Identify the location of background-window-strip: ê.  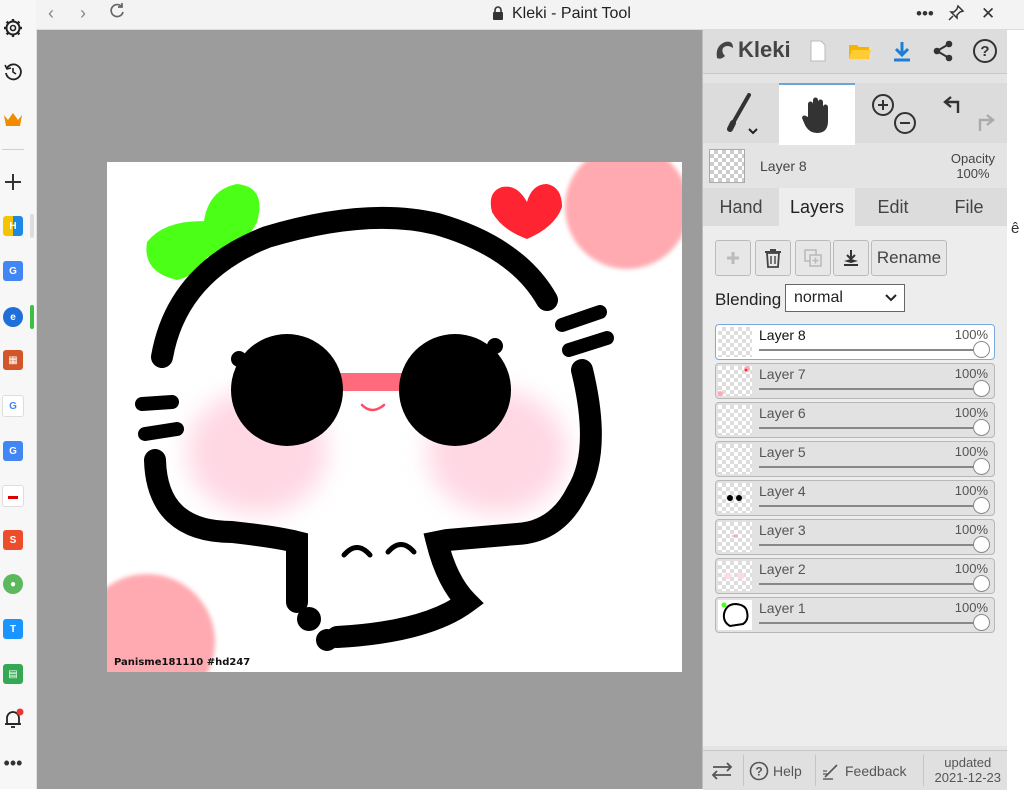
(1015, 409).